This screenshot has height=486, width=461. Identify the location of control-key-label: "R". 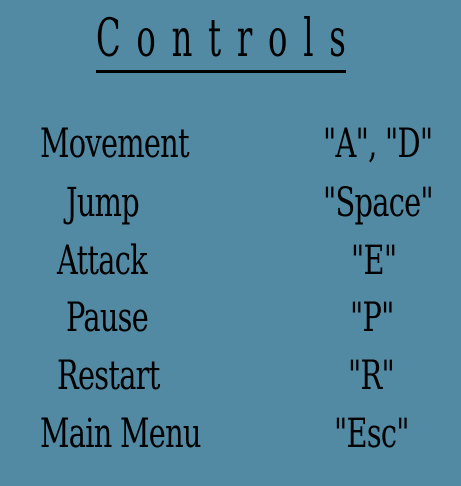
(371, 376).